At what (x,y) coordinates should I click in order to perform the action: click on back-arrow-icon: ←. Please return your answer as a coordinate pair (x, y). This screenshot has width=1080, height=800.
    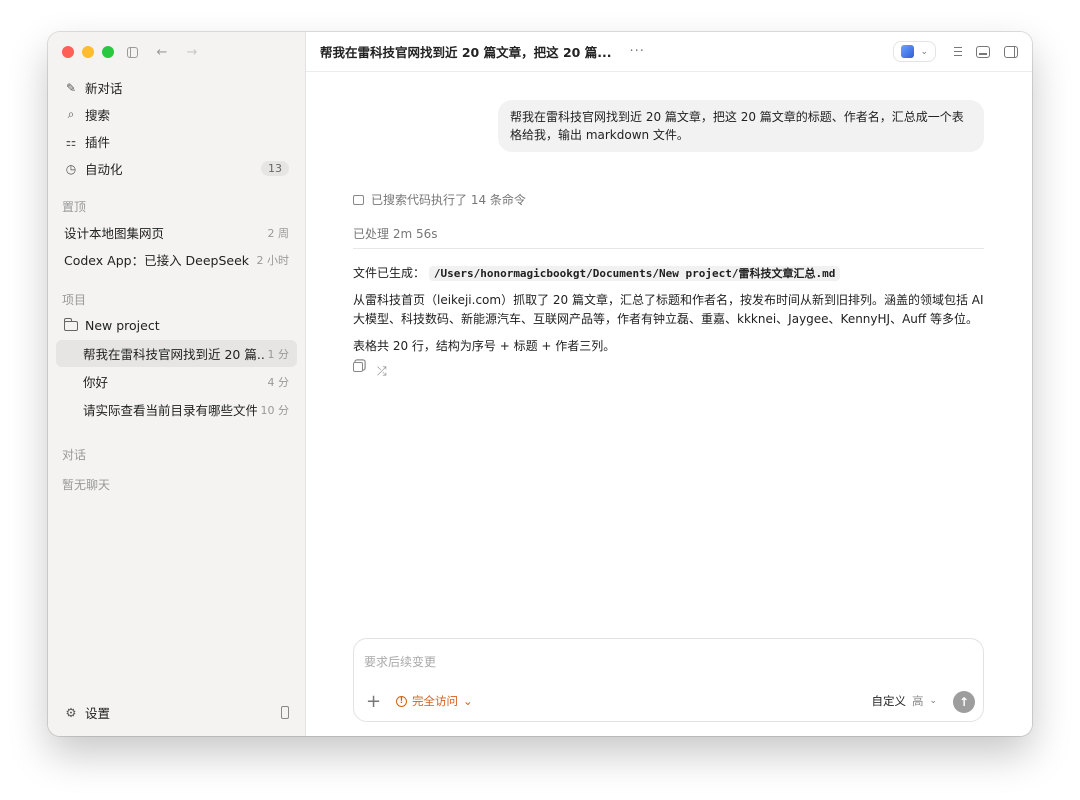
    Looking at the image, I should click on (162, 52).